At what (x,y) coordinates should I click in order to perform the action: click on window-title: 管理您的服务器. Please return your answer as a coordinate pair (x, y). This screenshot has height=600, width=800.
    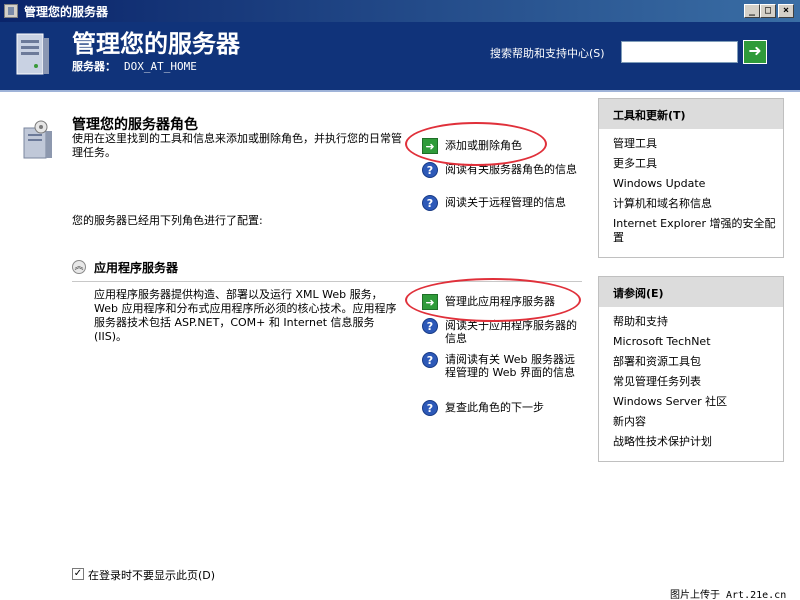
    Looking at the image, I should click on (66, 12).